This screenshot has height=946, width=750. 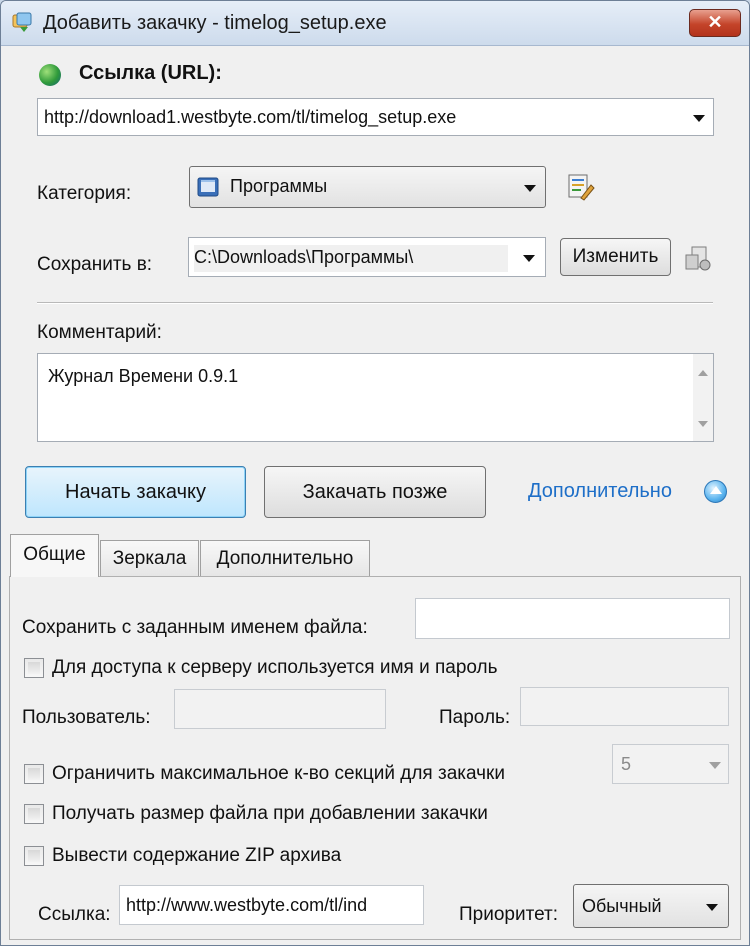 I want to click on referer-input: http://www.westbyte.com/tl/ind, so click(x=271, y=905).